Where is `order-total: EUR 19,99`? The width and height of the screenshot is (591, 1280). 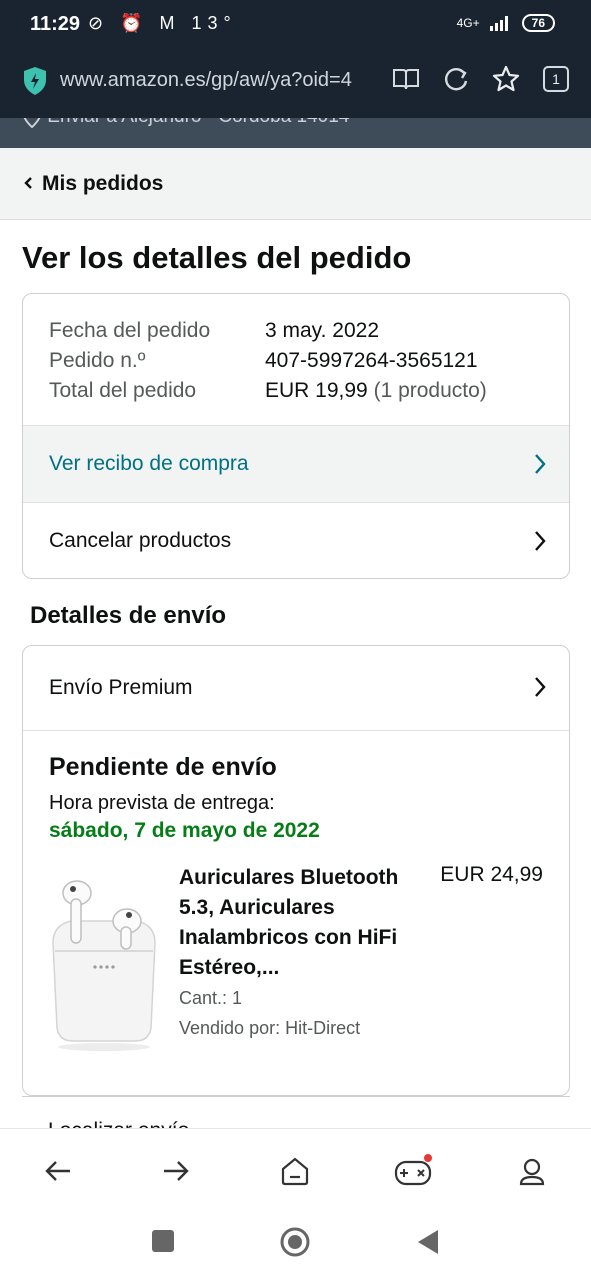
order-total: EUR 19,99 is located at coordinates (316, 390).